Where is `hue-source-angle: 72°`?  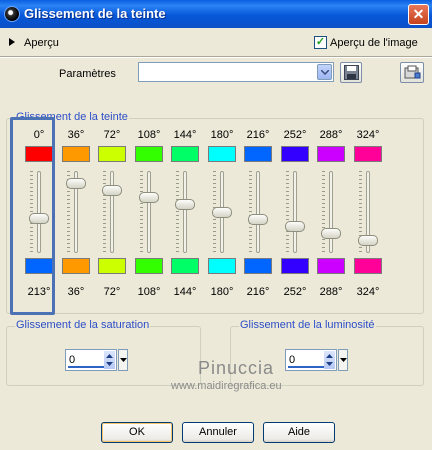 hue-source-angle: 72° is located at coordinates (112, 135).